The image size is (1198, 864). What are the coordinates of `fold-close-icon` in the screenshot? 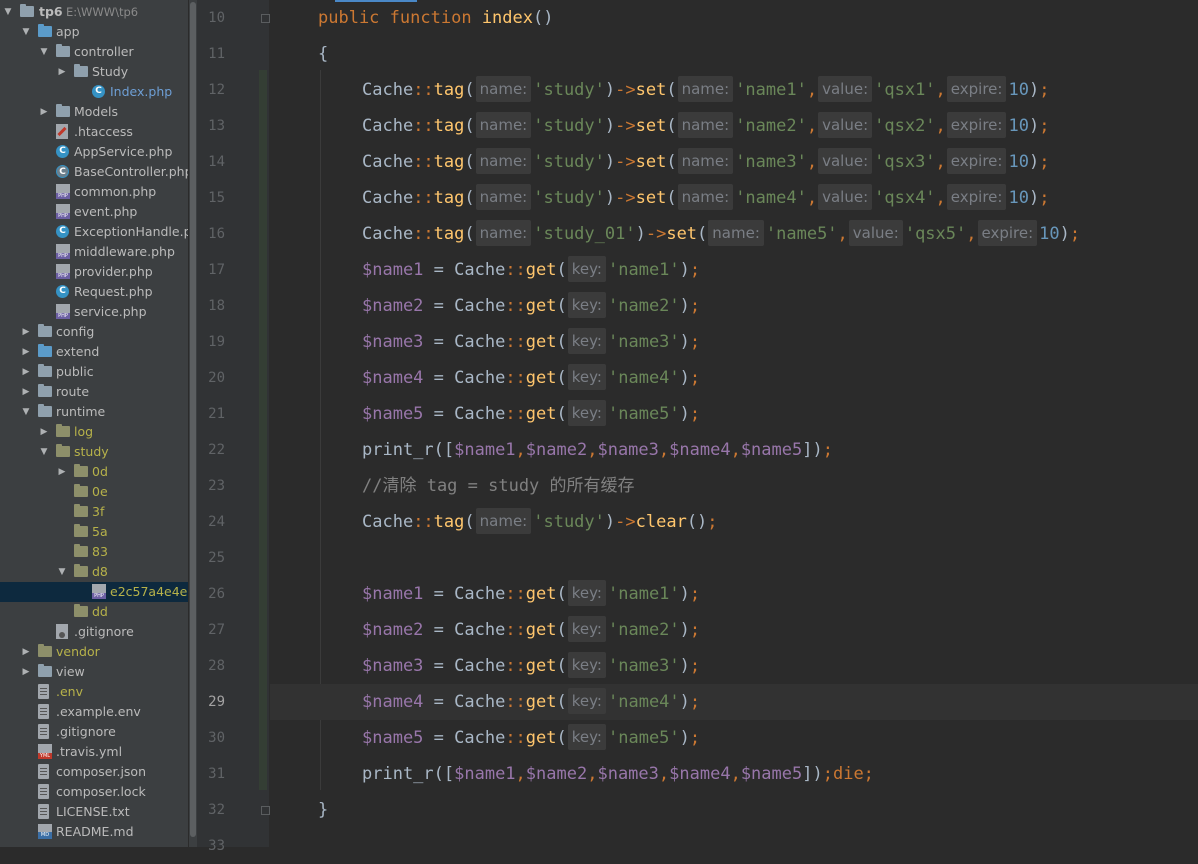 It's located at (265, 810).